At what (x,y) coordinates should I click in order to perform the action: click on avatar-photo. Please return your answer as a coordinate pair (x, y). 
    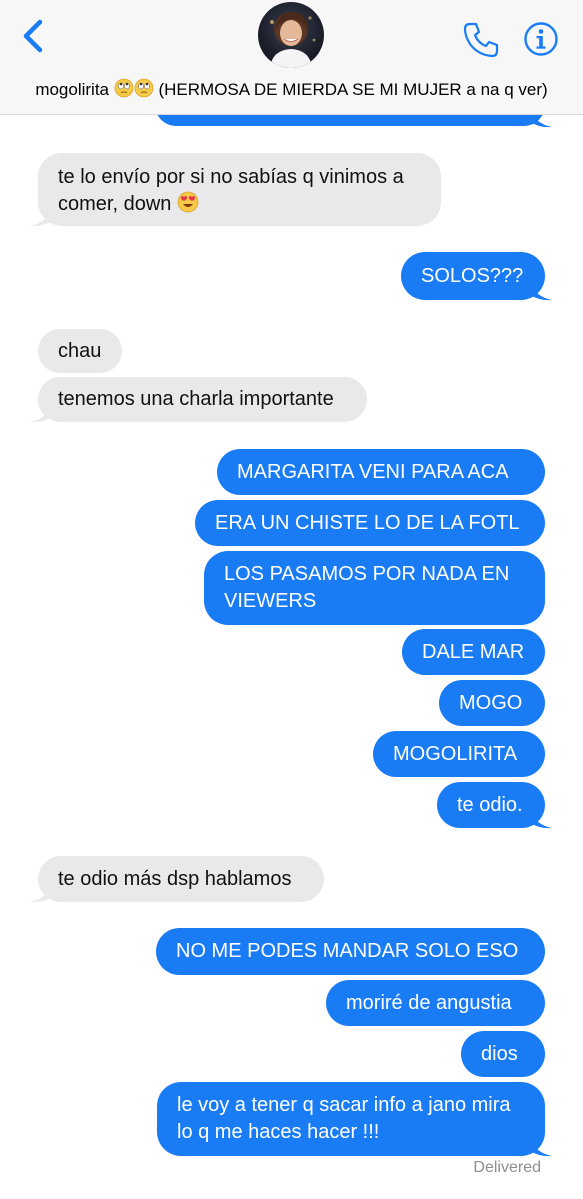
    Looking at the image, I should click on (291, 35).